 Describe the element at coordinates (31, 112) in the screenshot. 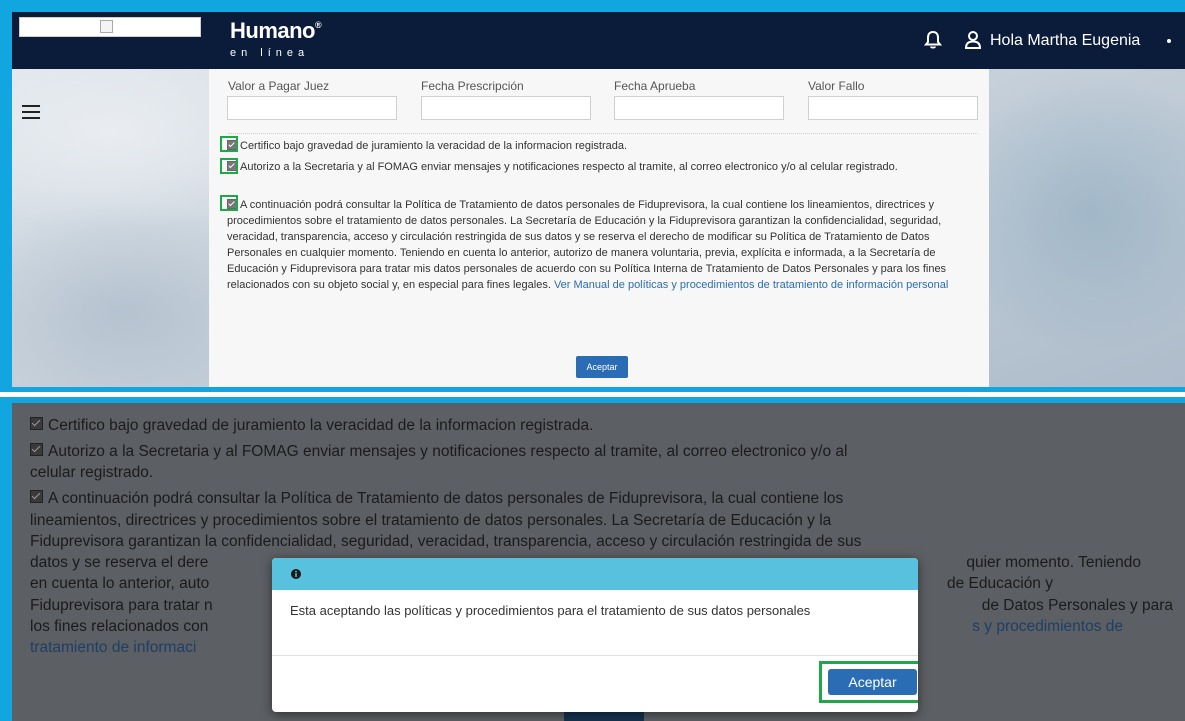

I see `hamburger-icon` at that location.